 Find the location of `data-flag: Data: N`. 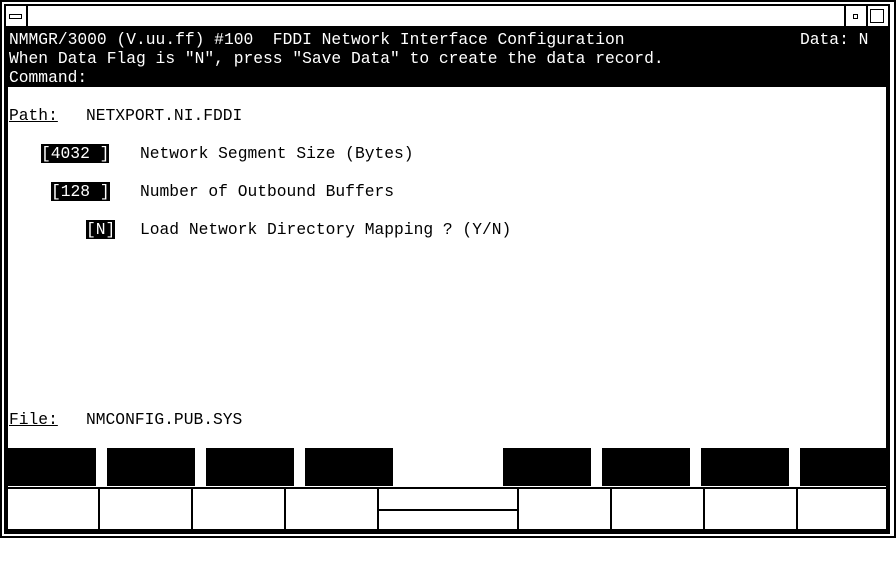

data-flag: Data: N is located at coordinates (834, 39).